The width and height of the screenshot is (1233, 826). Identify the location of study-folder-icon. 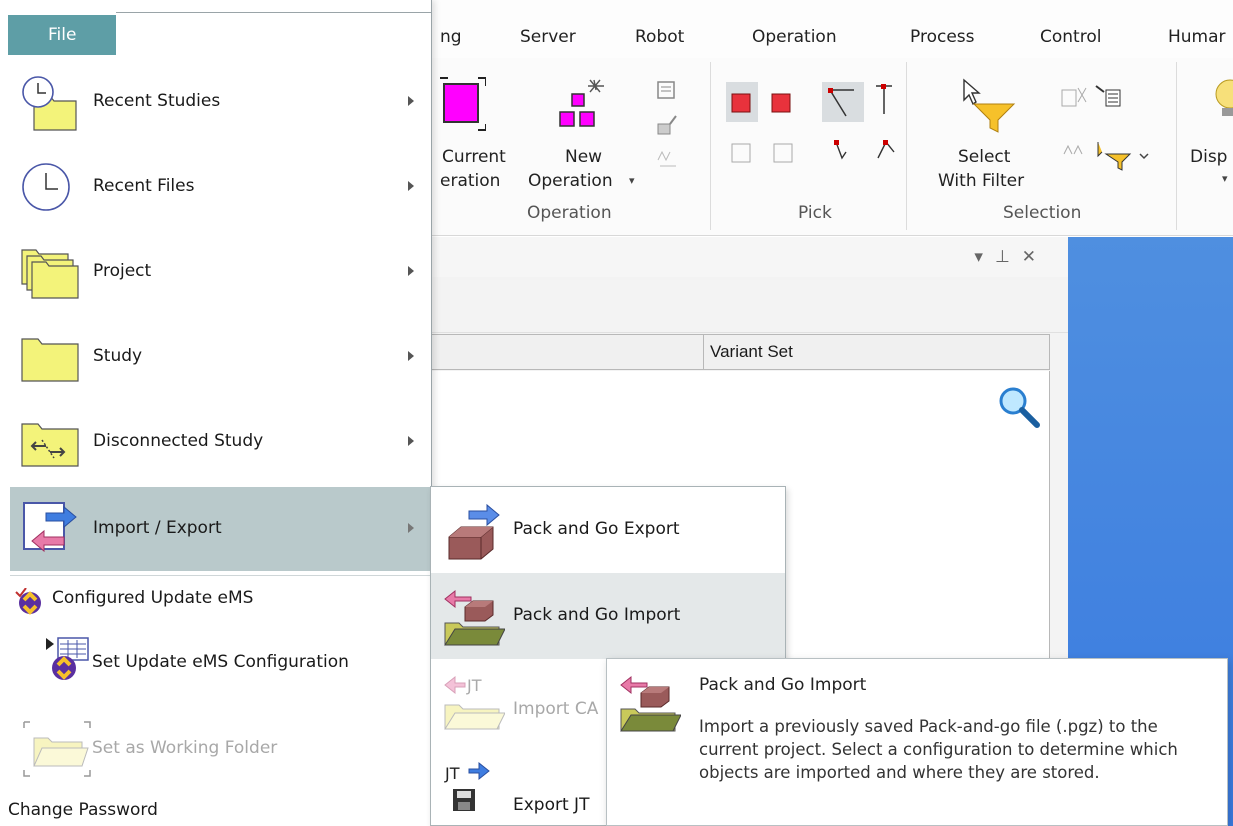
(51, 360).